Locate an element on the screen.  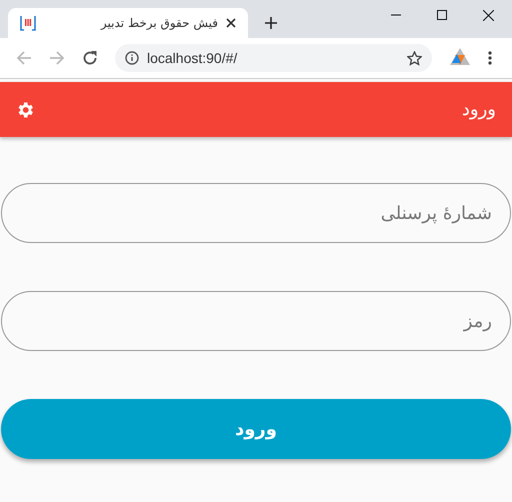
tab-title: فیش حقوق برخط تدبیر is located at coordinates (158, 23).